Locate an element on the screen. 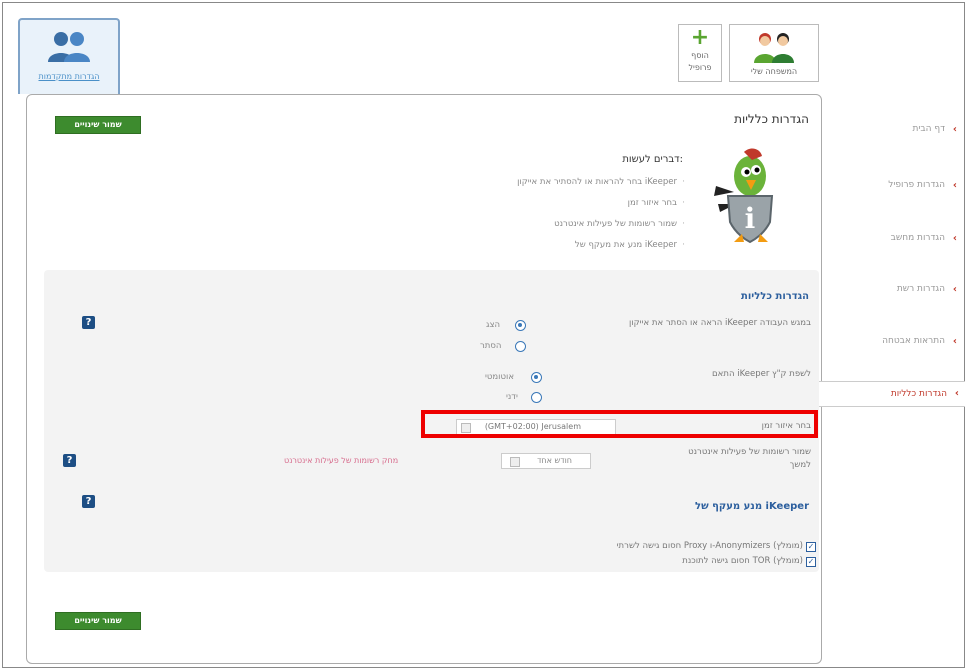 The image size is (969, 671). add-profile-button: + הוסף פרופיל is located at coordinates (700, 53).